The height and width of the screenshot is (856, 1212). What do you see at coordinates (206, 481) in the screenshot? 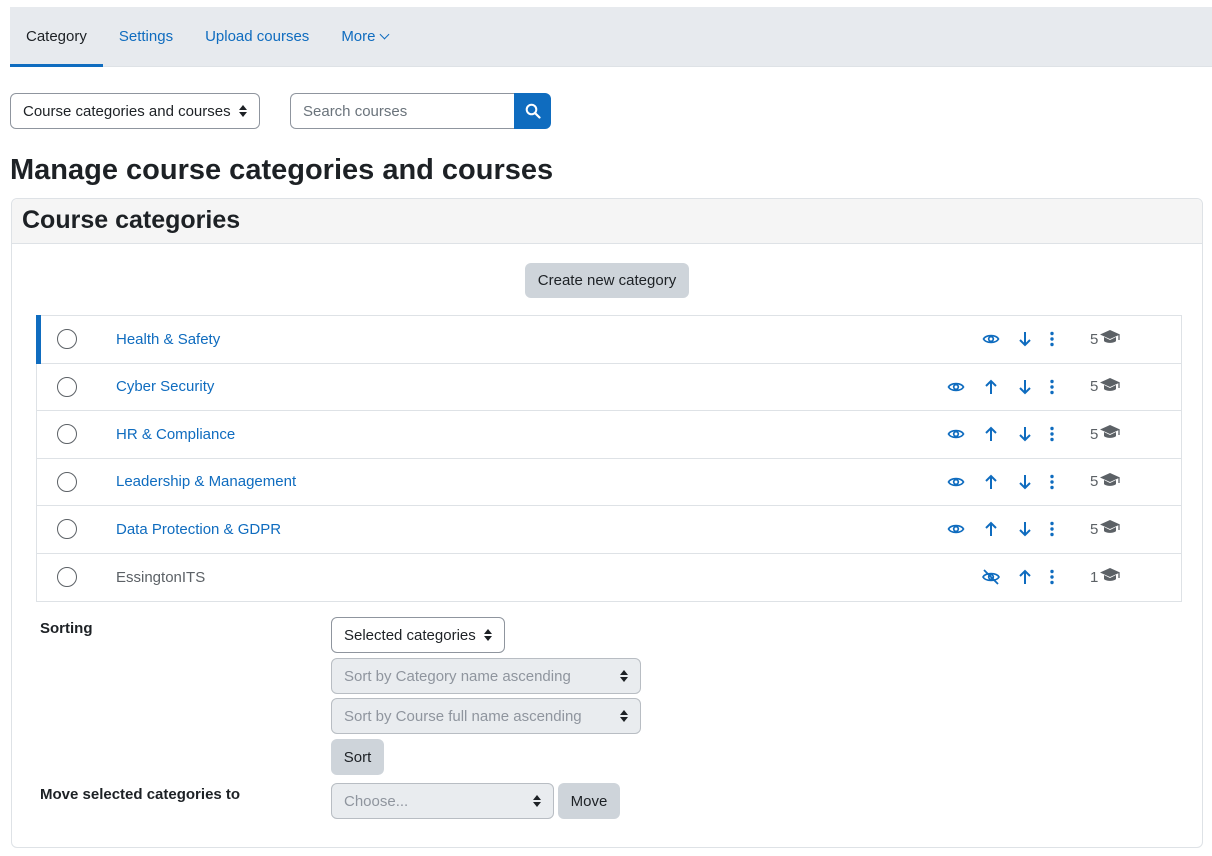
I see `category-name-link: Leadership & Management` at bounding box center [206, 481].